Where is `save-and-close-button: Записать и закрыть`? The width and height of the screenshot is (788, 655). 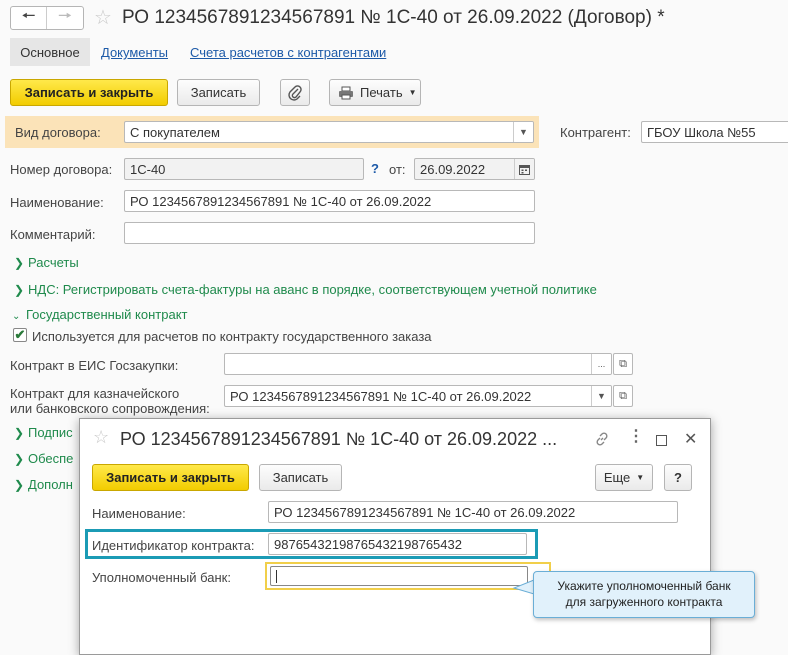 save-and-close-button: Записать и закрыть is located at coordinates (89, 92).